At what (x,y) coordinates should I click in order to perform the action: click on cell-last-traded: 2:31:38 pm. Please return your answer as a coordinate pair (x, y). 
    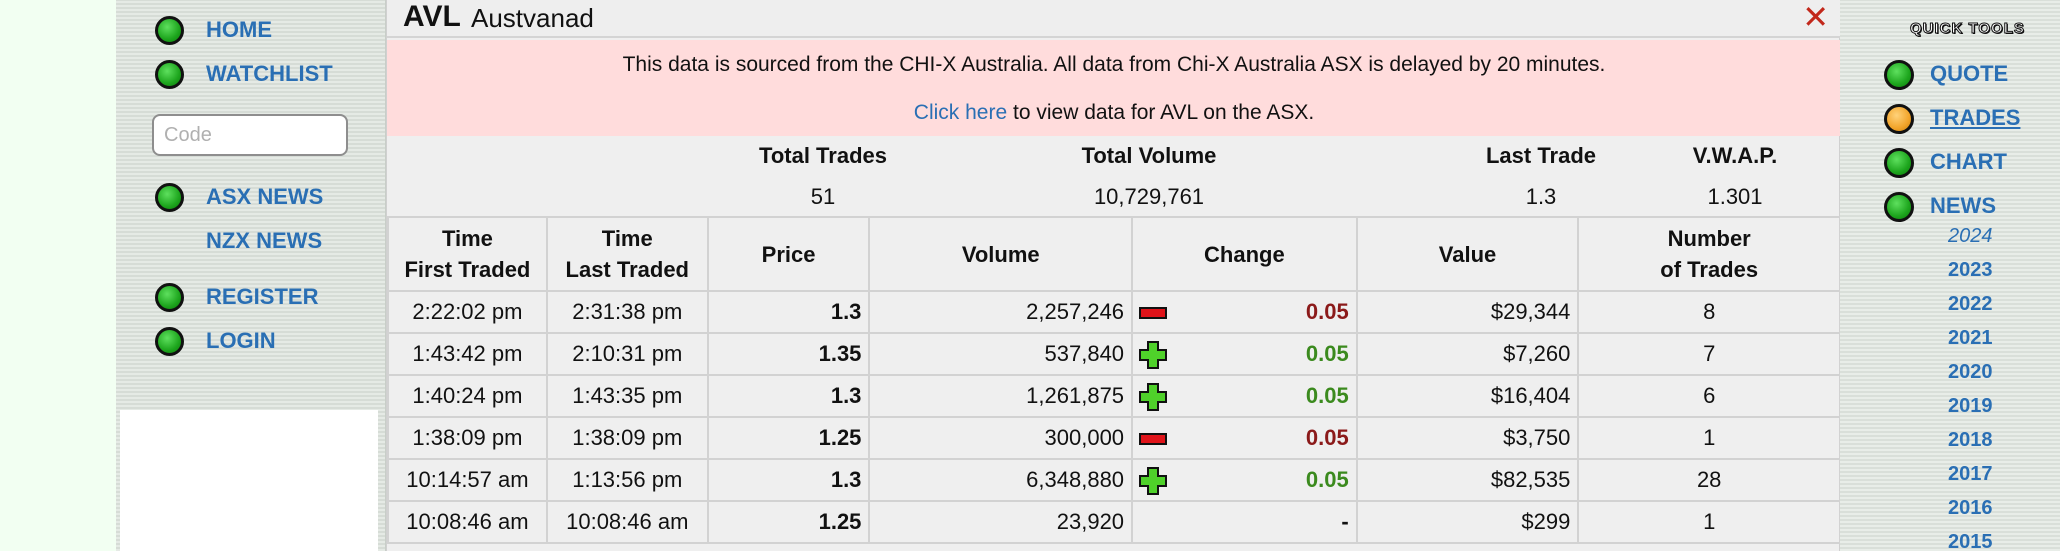
    Looking at the image, I should click on (627, 312).